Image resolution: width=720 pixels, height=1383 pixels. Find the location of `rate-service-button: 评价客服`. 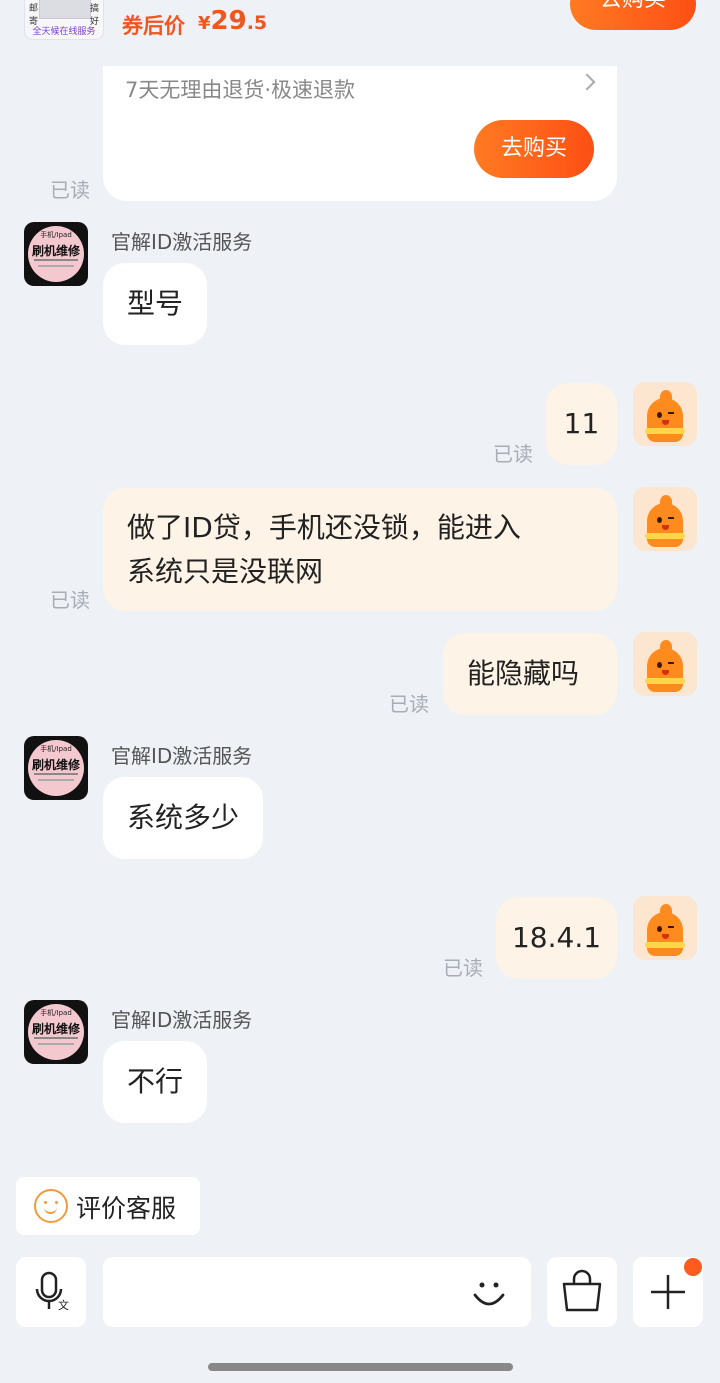

rate-service-button: 评价客服 is located at coordinates (108, 1206).